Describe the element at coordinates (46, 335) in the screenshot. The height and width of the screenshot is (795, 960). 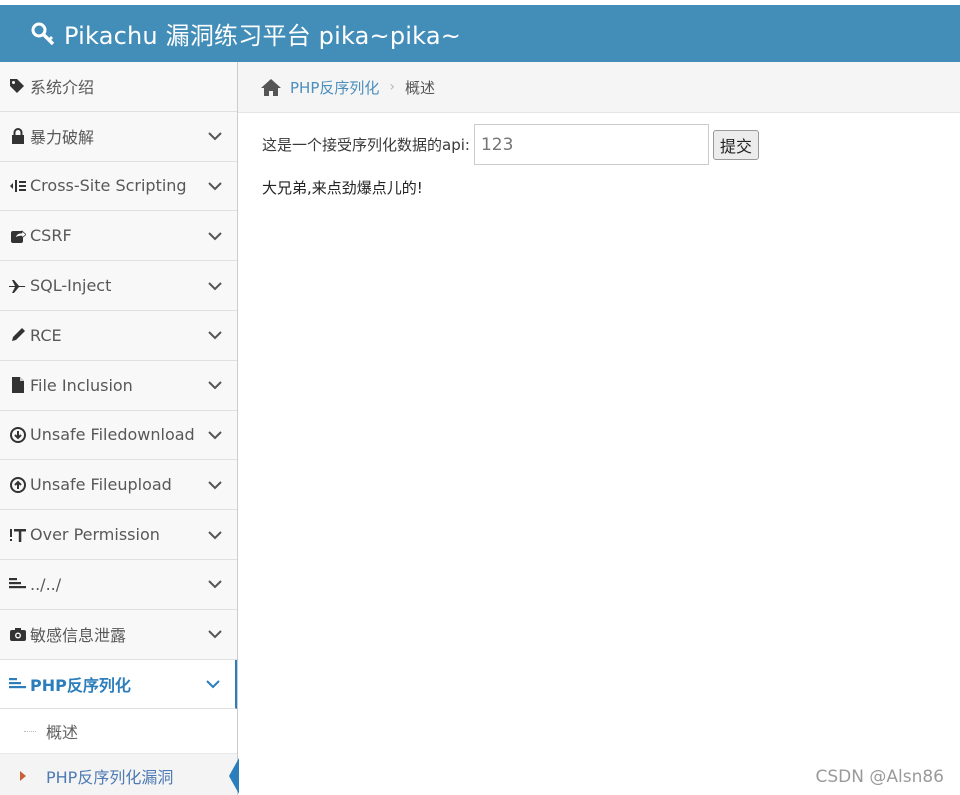
I see `sidebar-item-label: RCE` at that location.